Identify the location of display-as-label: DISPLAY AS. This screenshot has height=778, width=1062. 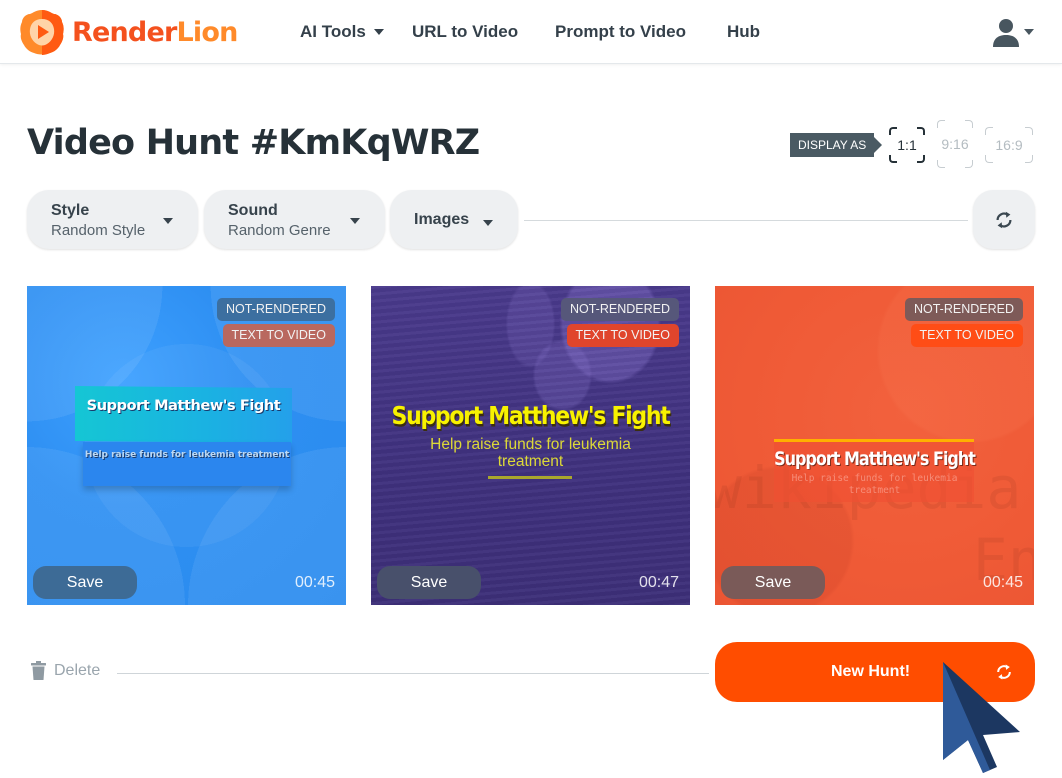
(836, 145).